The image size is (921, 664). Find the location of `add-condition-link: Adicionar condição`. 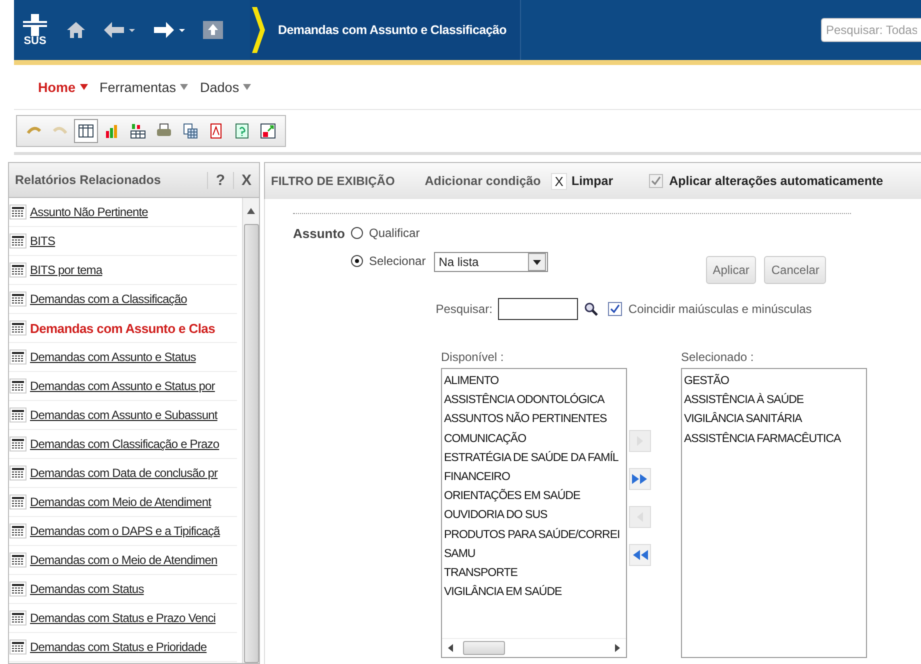

add-condition-link: Adicionar condição is located at coordinates (482, 181).